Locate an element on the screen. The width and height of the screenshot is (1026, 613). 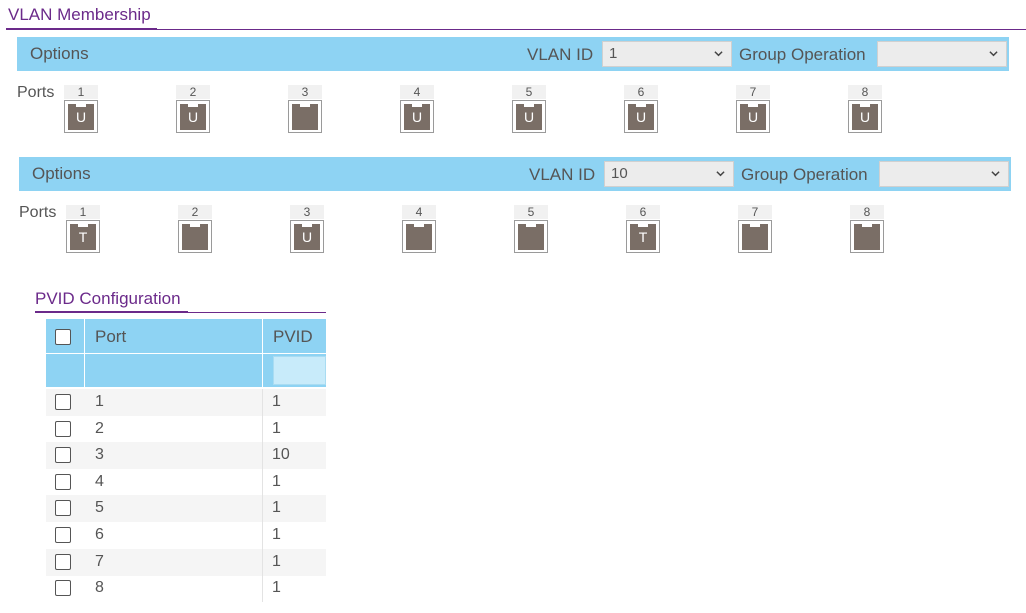
port-6: 6U is located at coordinates (641, 111).